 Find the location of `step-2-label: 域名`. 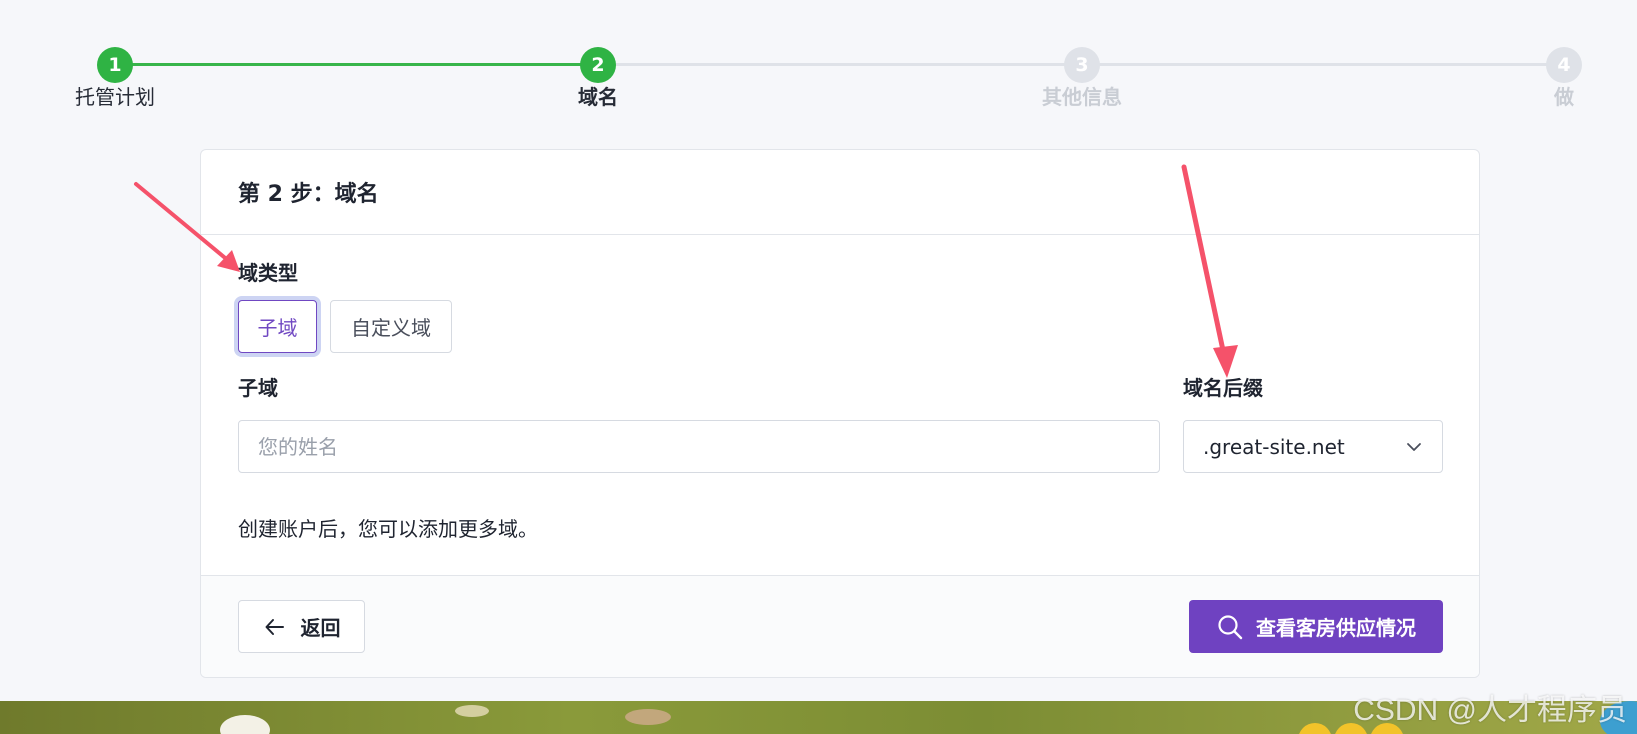

step-2-label: 域名 is located at coordinates (598, 97).